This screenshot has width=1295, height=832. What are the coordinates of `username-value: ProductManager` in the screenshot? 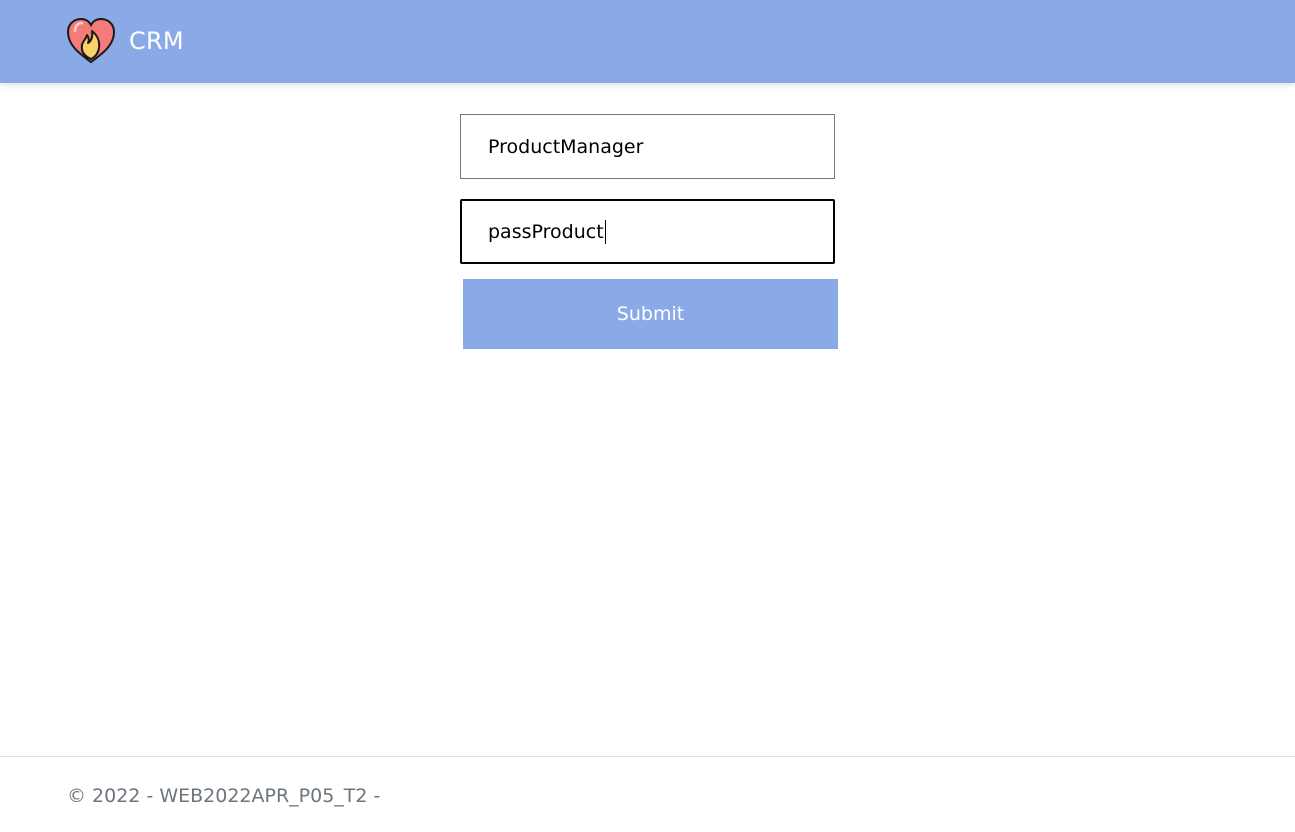 It's located at (566, 146).